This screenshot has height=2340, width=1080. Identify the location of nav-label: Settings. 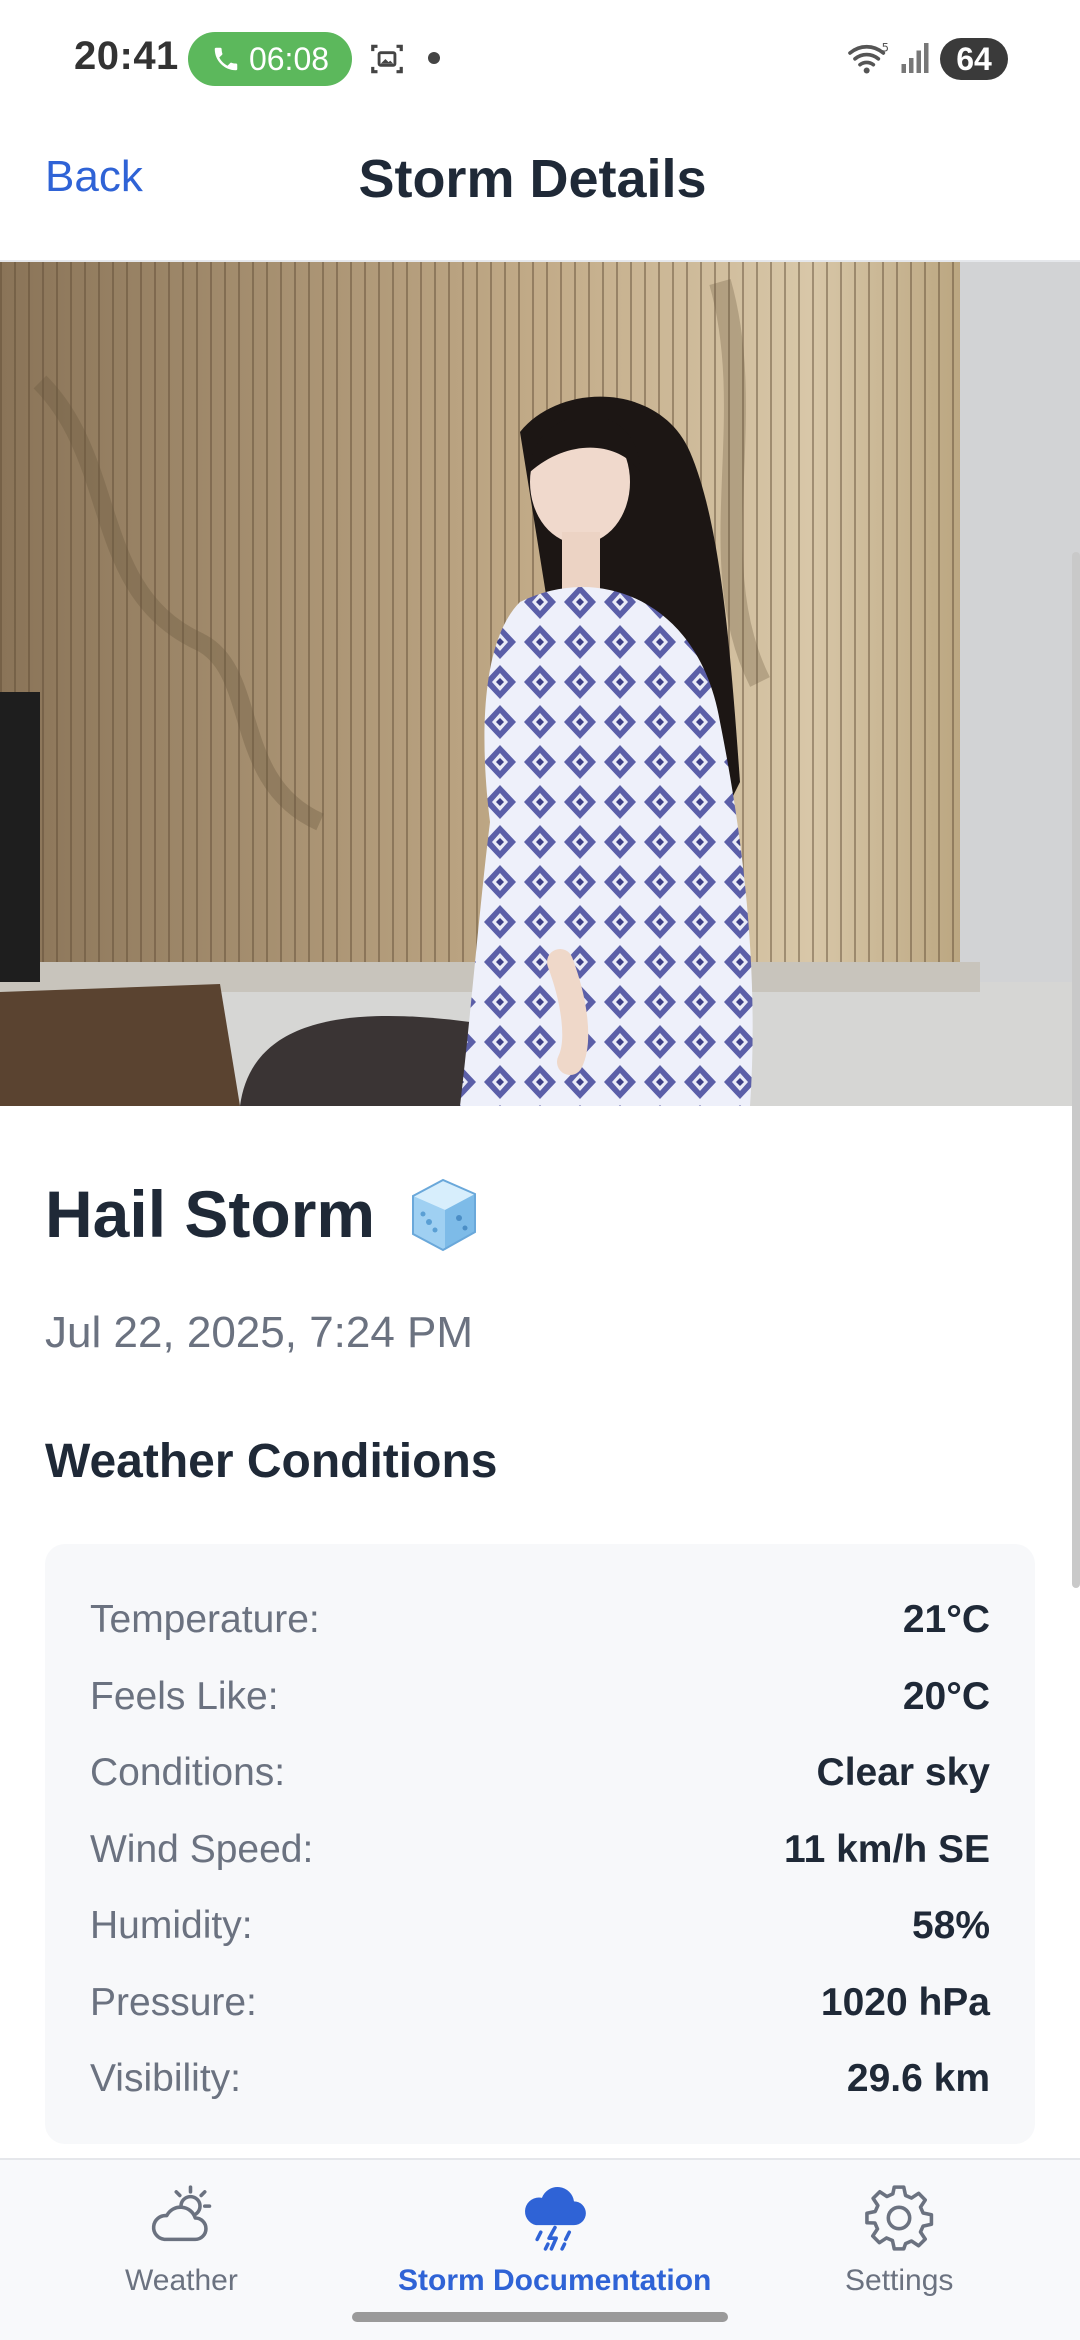
(899, 2280).